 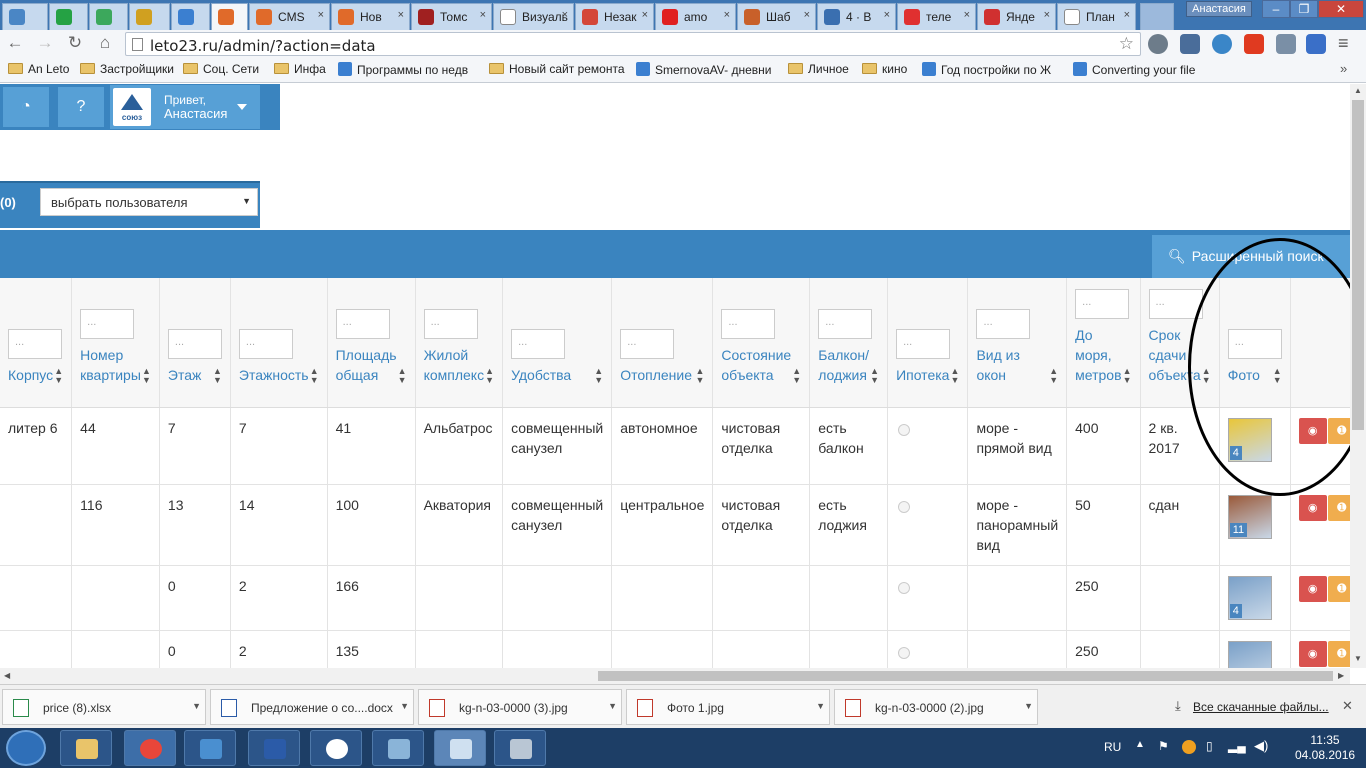 I want to click on user-menu: союз Привет, Анастасия, so click(x=185, y=107).